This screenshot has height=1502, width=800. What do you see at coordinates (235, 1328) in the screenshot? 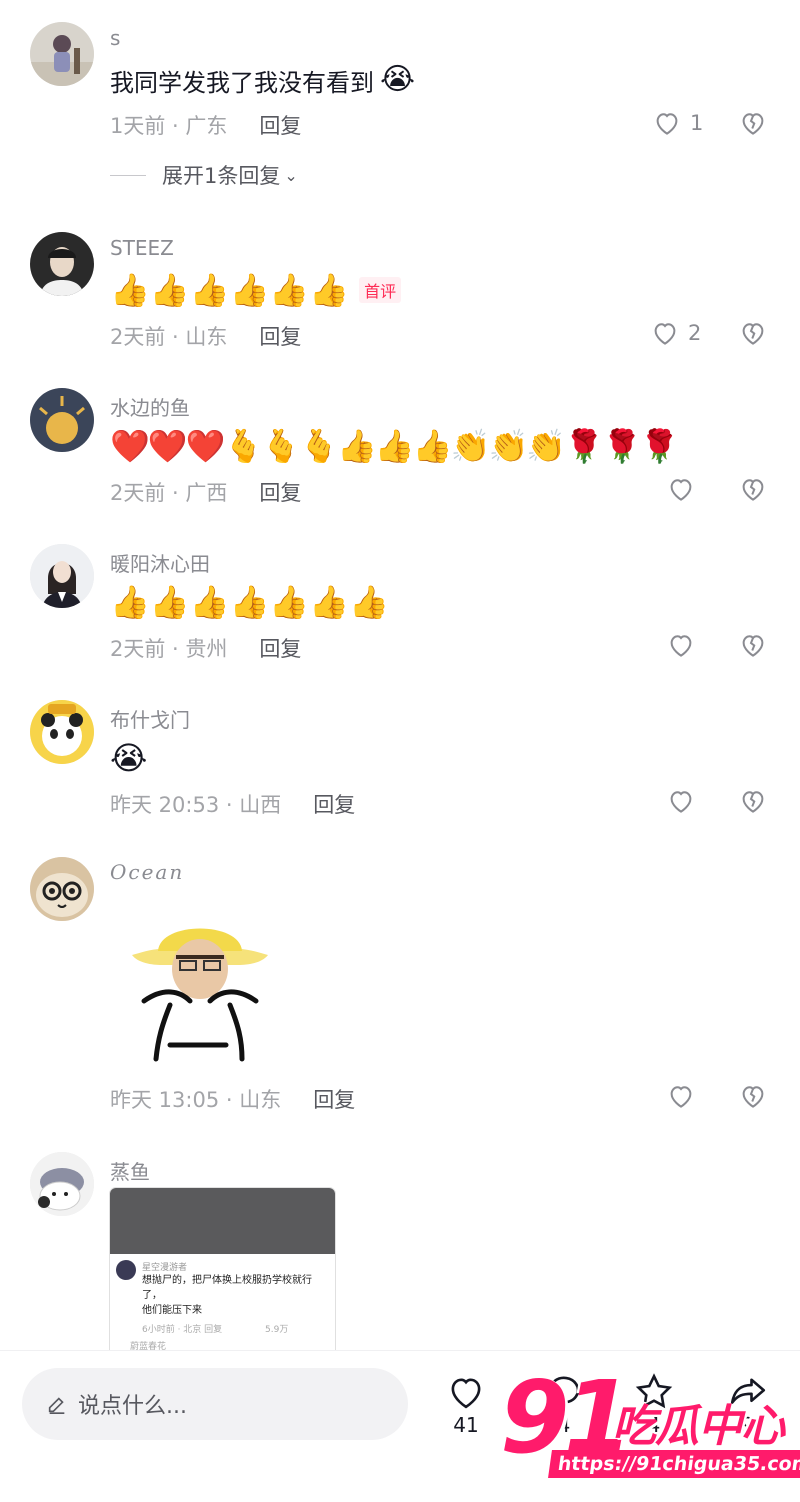
I see `screenshot-meta: 6小时前 · 北京 回复 5.9万` at bounding box center [235, 1328].